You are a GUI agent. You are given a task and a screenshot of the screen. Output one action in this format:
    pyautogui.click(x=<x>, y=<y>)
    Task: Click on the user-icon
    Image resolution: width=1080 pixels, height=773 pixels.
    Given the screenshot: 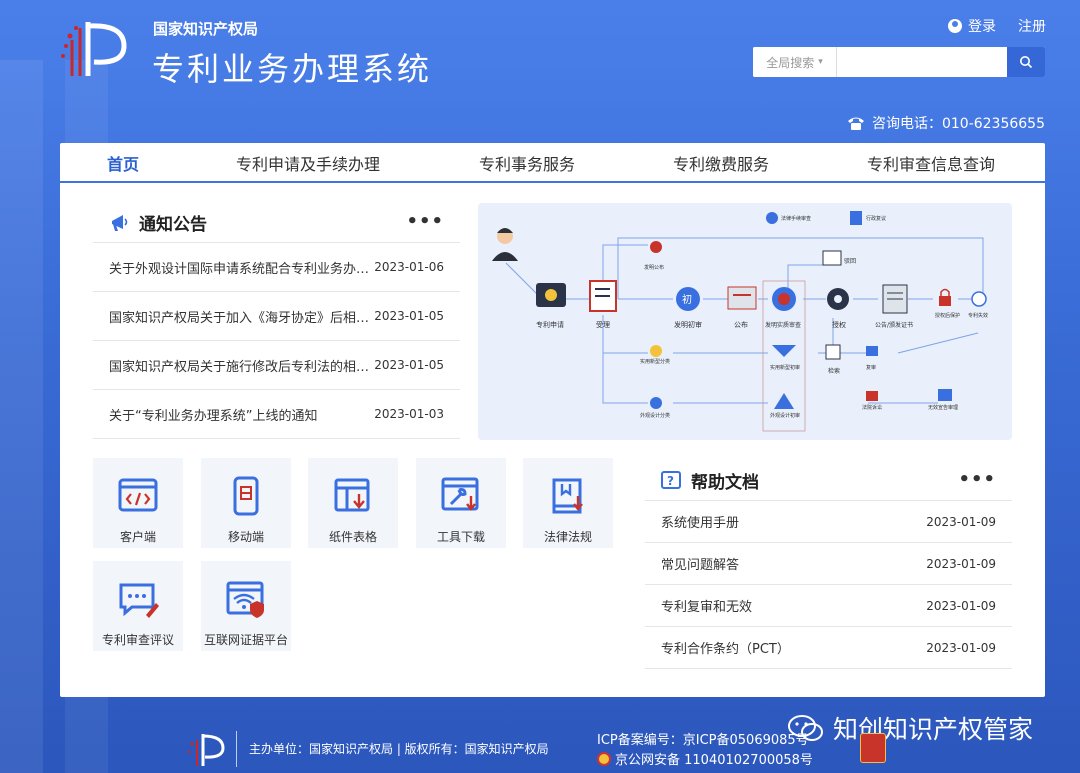 What is the action you would take?
    pyautogui.click(x=955, y=26)
    